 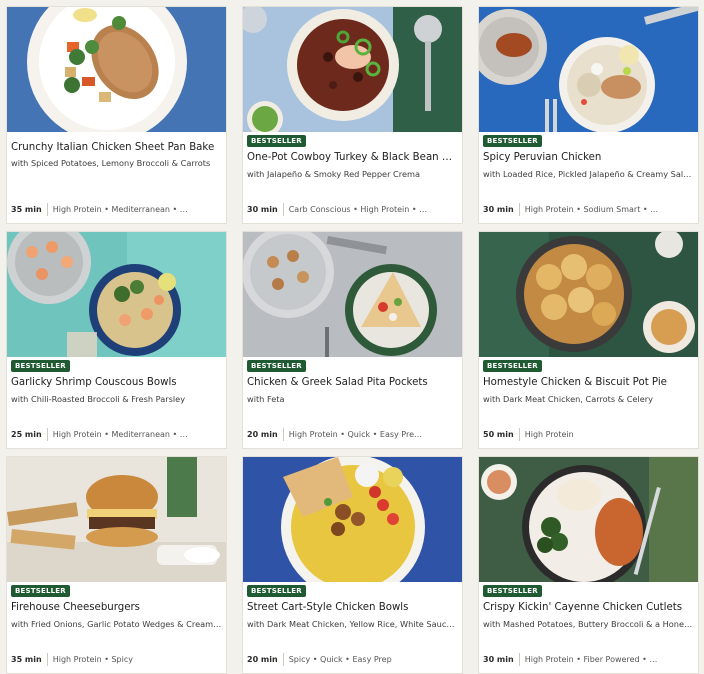 What do you see at coordinates (337, 382) in the screenshot?
I see `recipe-title: Chicken & Greek Salad Pita Pockets` at bounding box center [337, 382].